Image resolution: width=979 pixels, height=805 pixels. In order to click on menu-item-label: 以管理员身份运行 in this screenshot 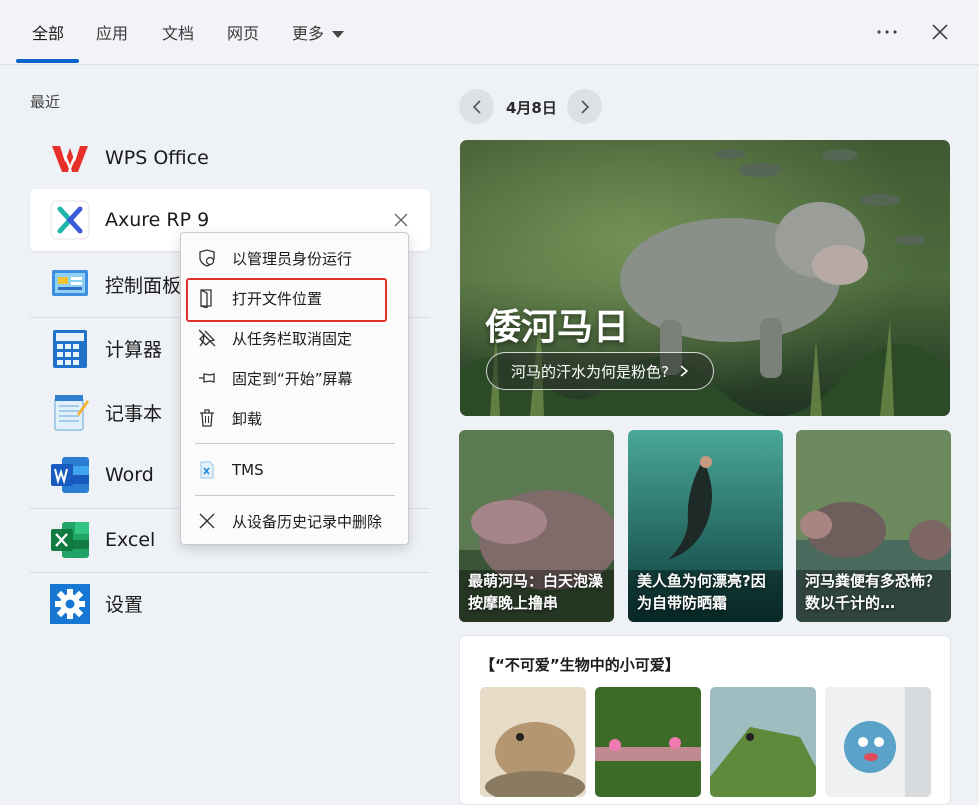, I will do `click(292, 258)`.